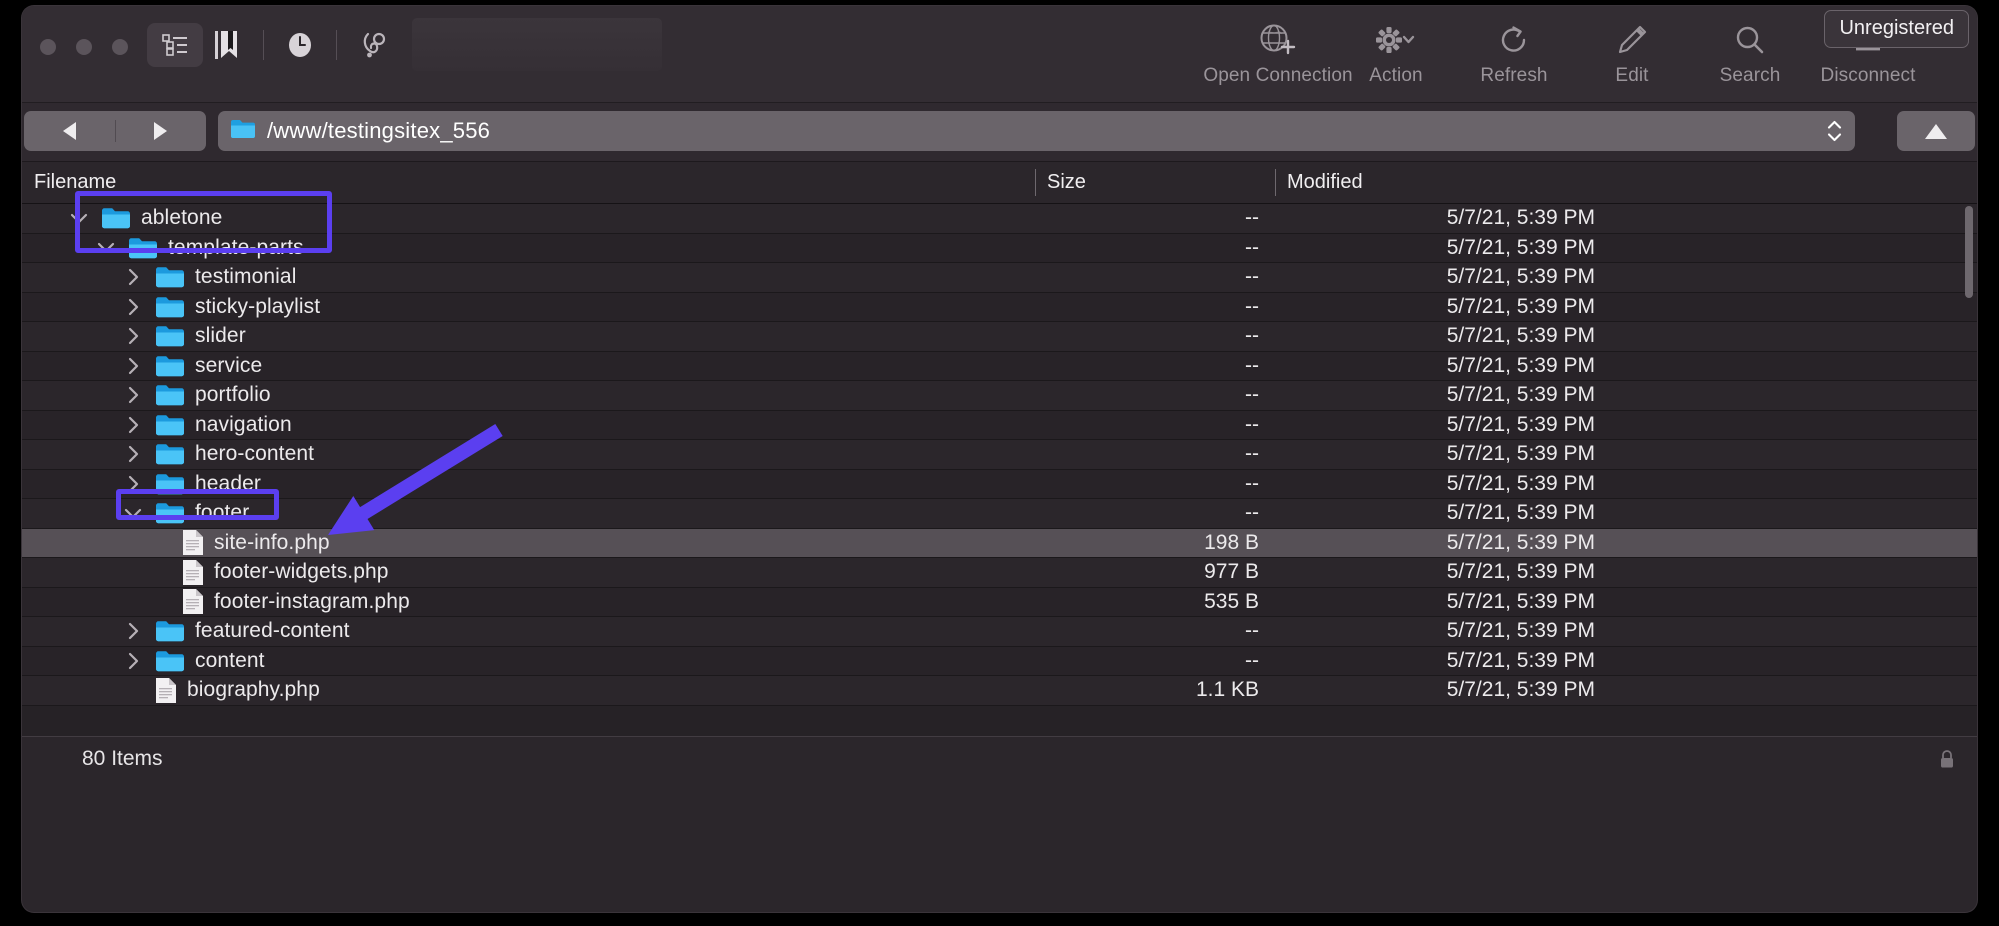  I want to click on toolbar-blank-field, so click(537, 44).